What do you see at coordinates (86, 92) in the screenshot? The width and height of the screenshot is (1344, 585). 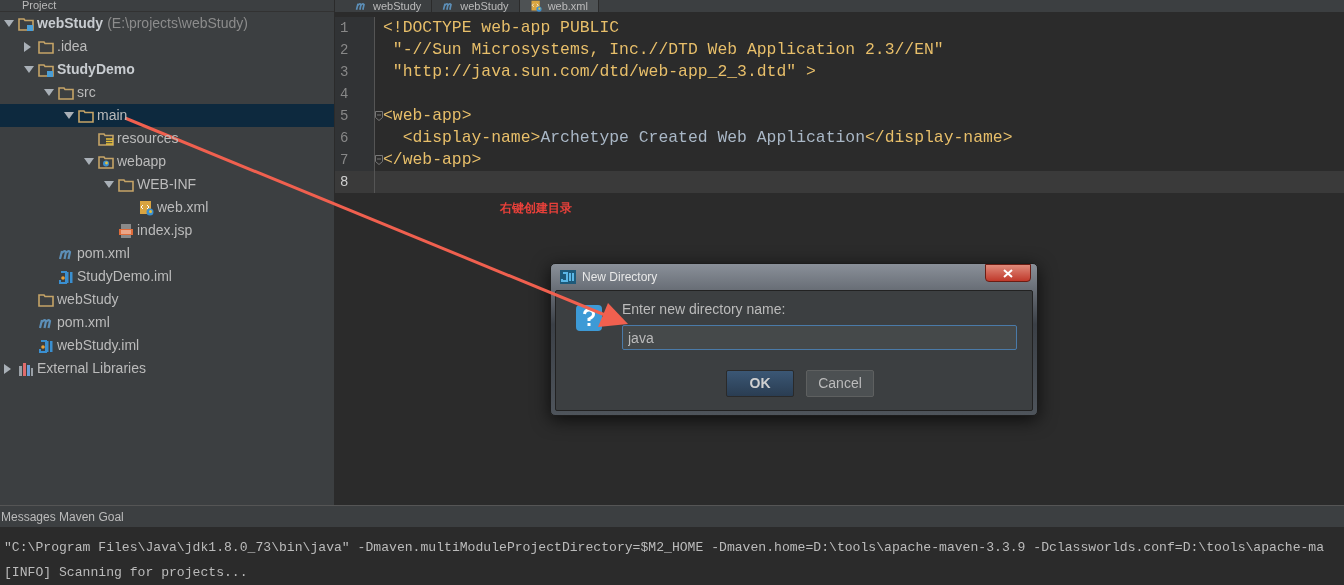 I see `tree-item: src` at bounding box center [86, 92].